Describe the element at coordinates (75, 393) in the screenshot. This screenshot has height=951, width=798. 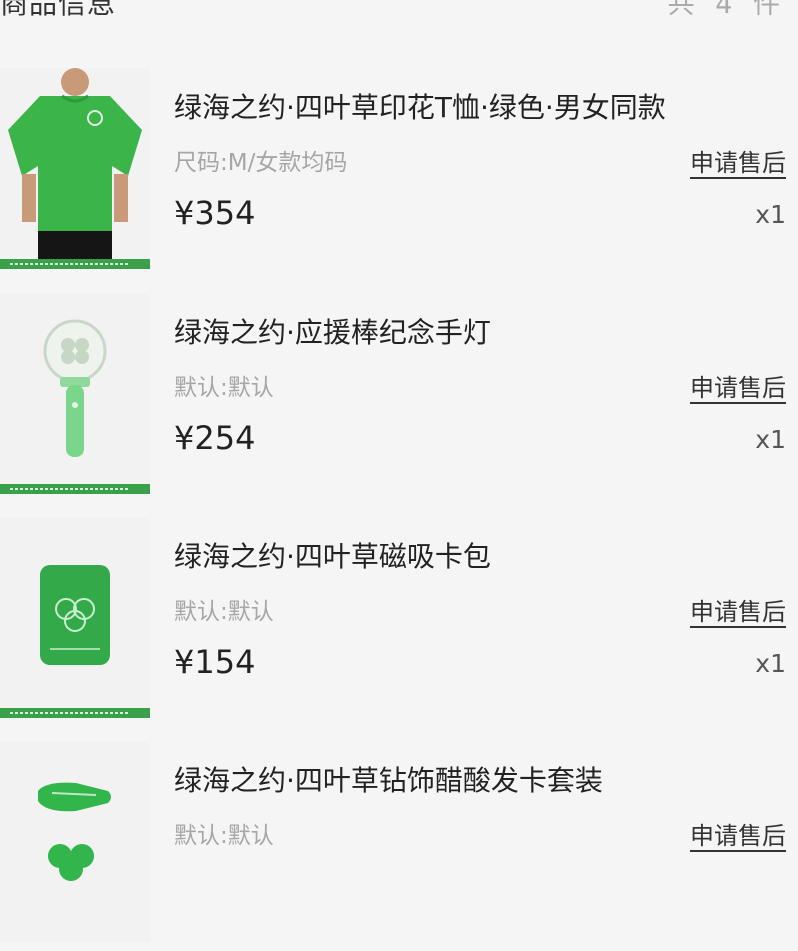
I see `product-image-lightstick` at that location.